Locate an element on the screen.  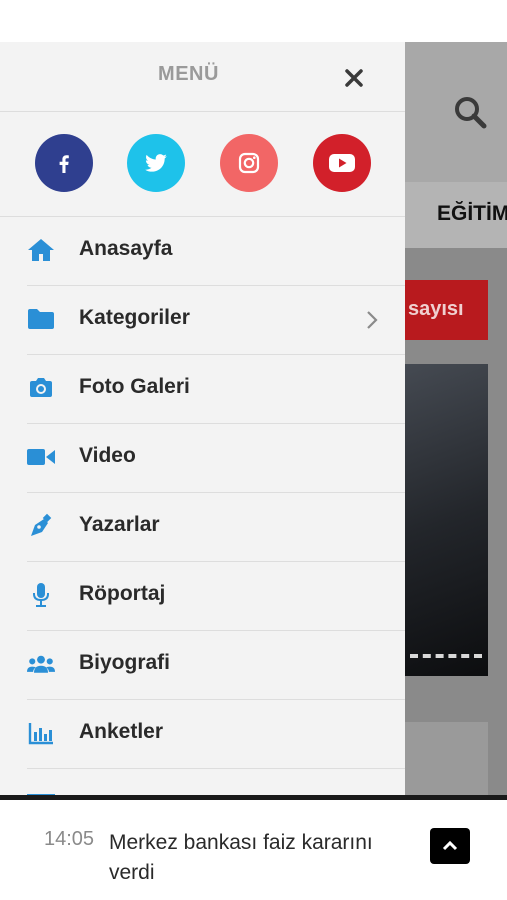
menu-item-kategoriler: Kategoriler is located at coordinates (216, 320).